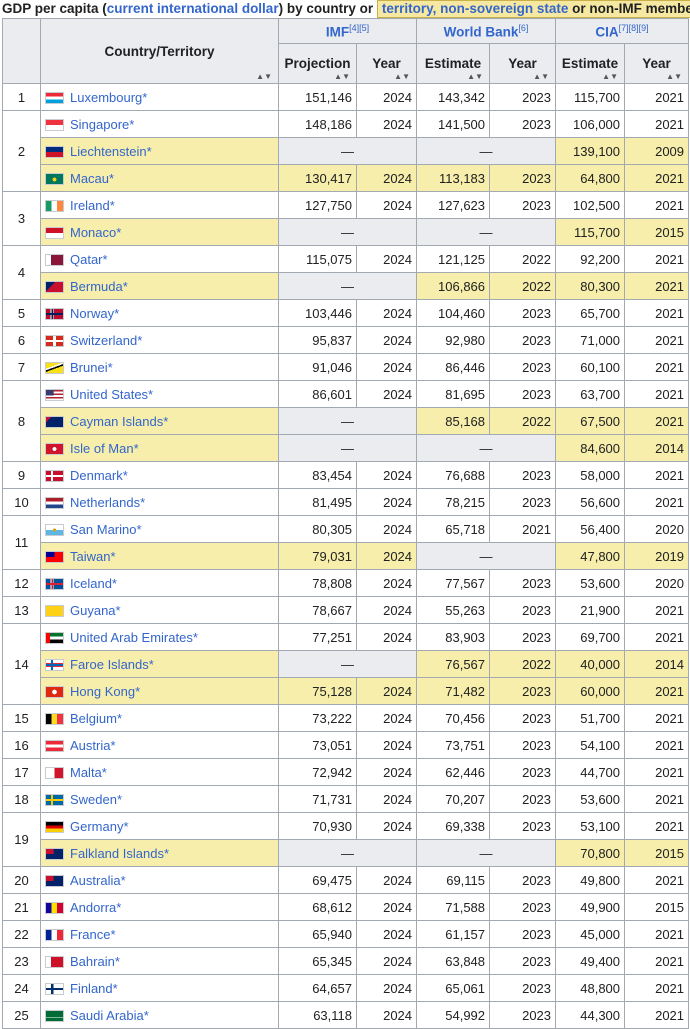 This screenshot has width=690, height=1029. Describe the element at coordinates (91, 988) in the screenshot. I see `country-link: Finland` at that location.